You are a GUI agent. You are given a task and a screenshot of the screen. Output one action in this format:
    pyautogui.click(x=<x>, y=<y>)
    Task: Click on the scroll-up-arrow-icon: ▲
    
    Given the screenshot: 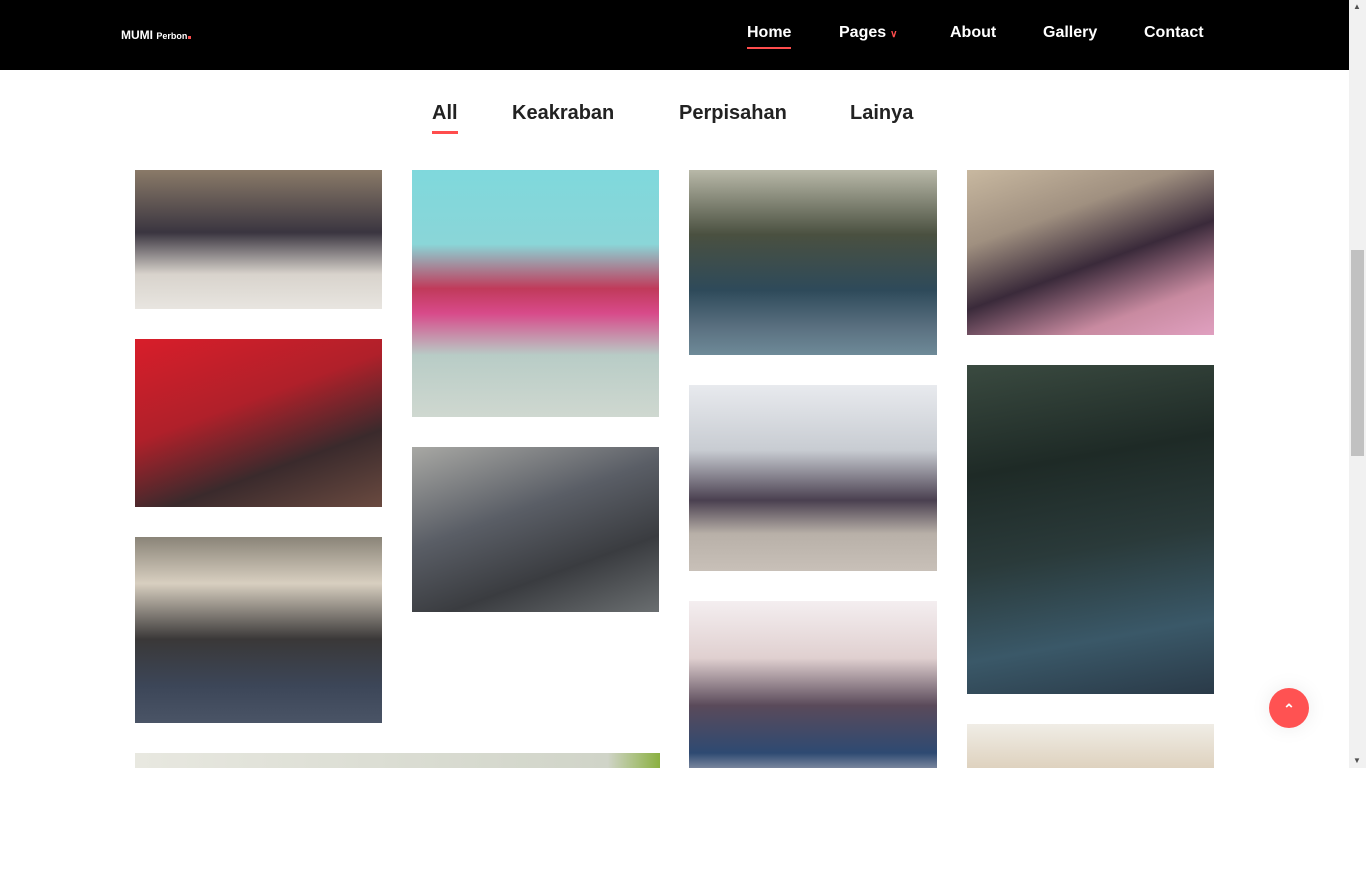 What is the action you would take?
    pyautogui.click(x=1357, y=6)
    